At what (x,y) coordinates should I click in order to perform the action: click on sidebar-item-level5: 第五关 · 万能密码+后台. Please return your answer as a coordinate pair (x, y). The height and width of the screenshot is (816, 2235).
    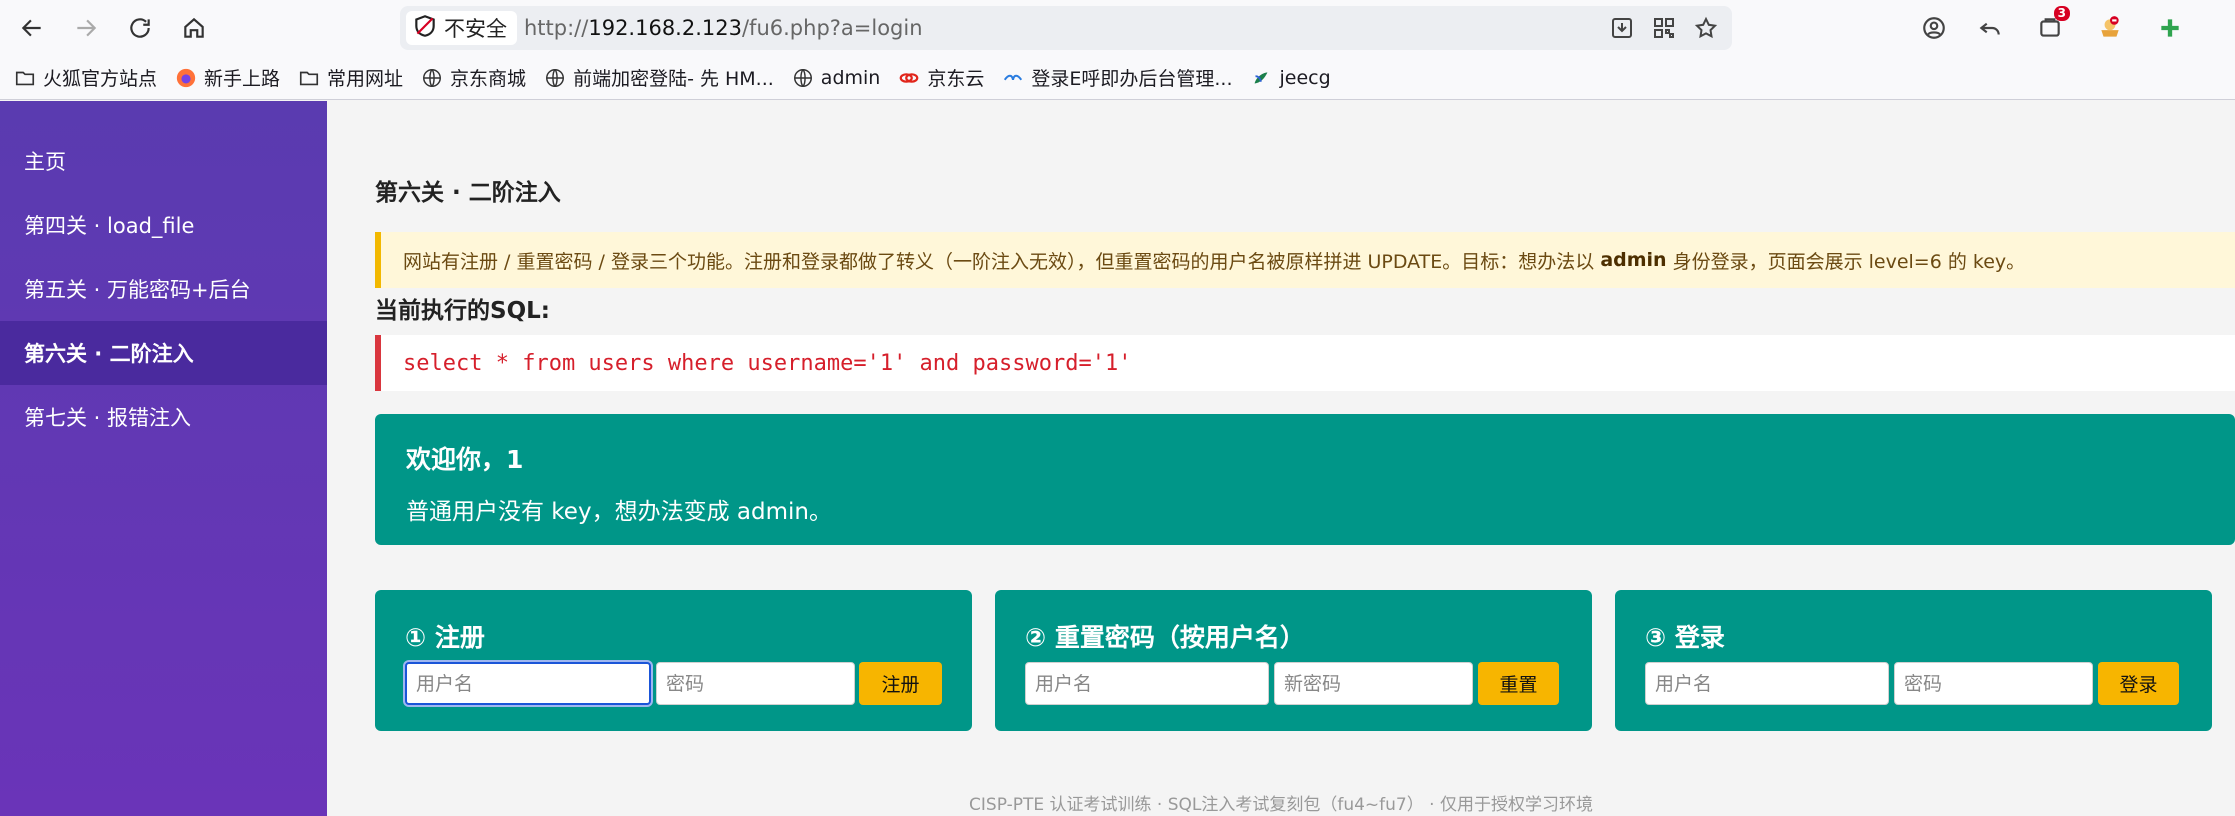
    Looking at the image, I should click on (163, 289).